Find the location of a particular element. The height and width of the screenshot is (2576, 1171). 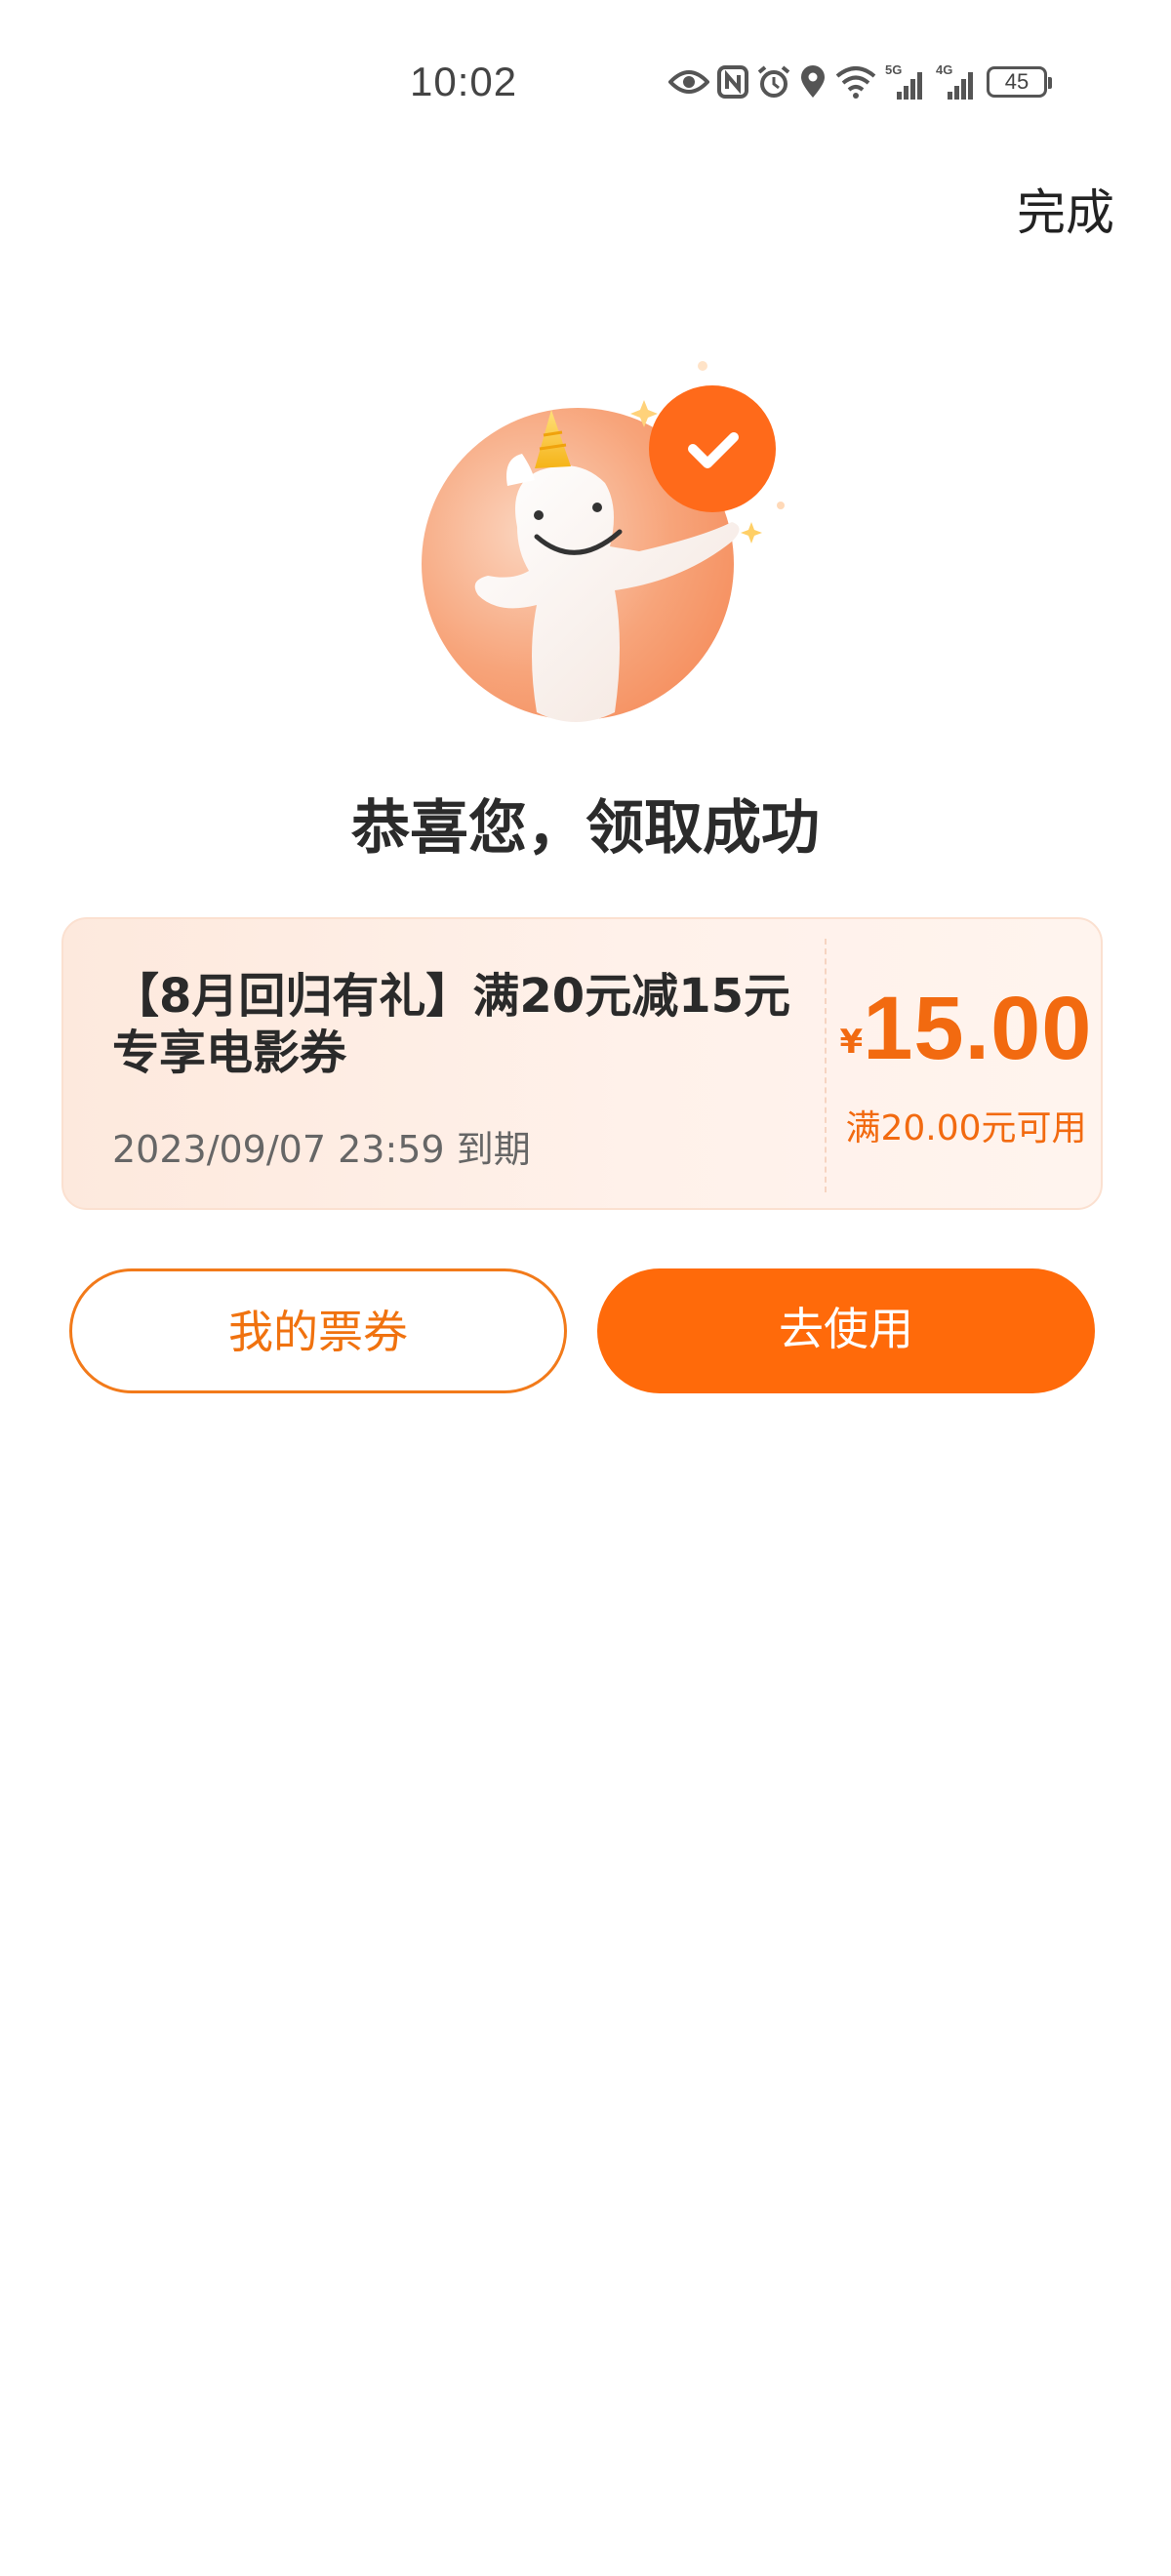

signal-4g-icon: 4G is located at coordinates (954, 81).